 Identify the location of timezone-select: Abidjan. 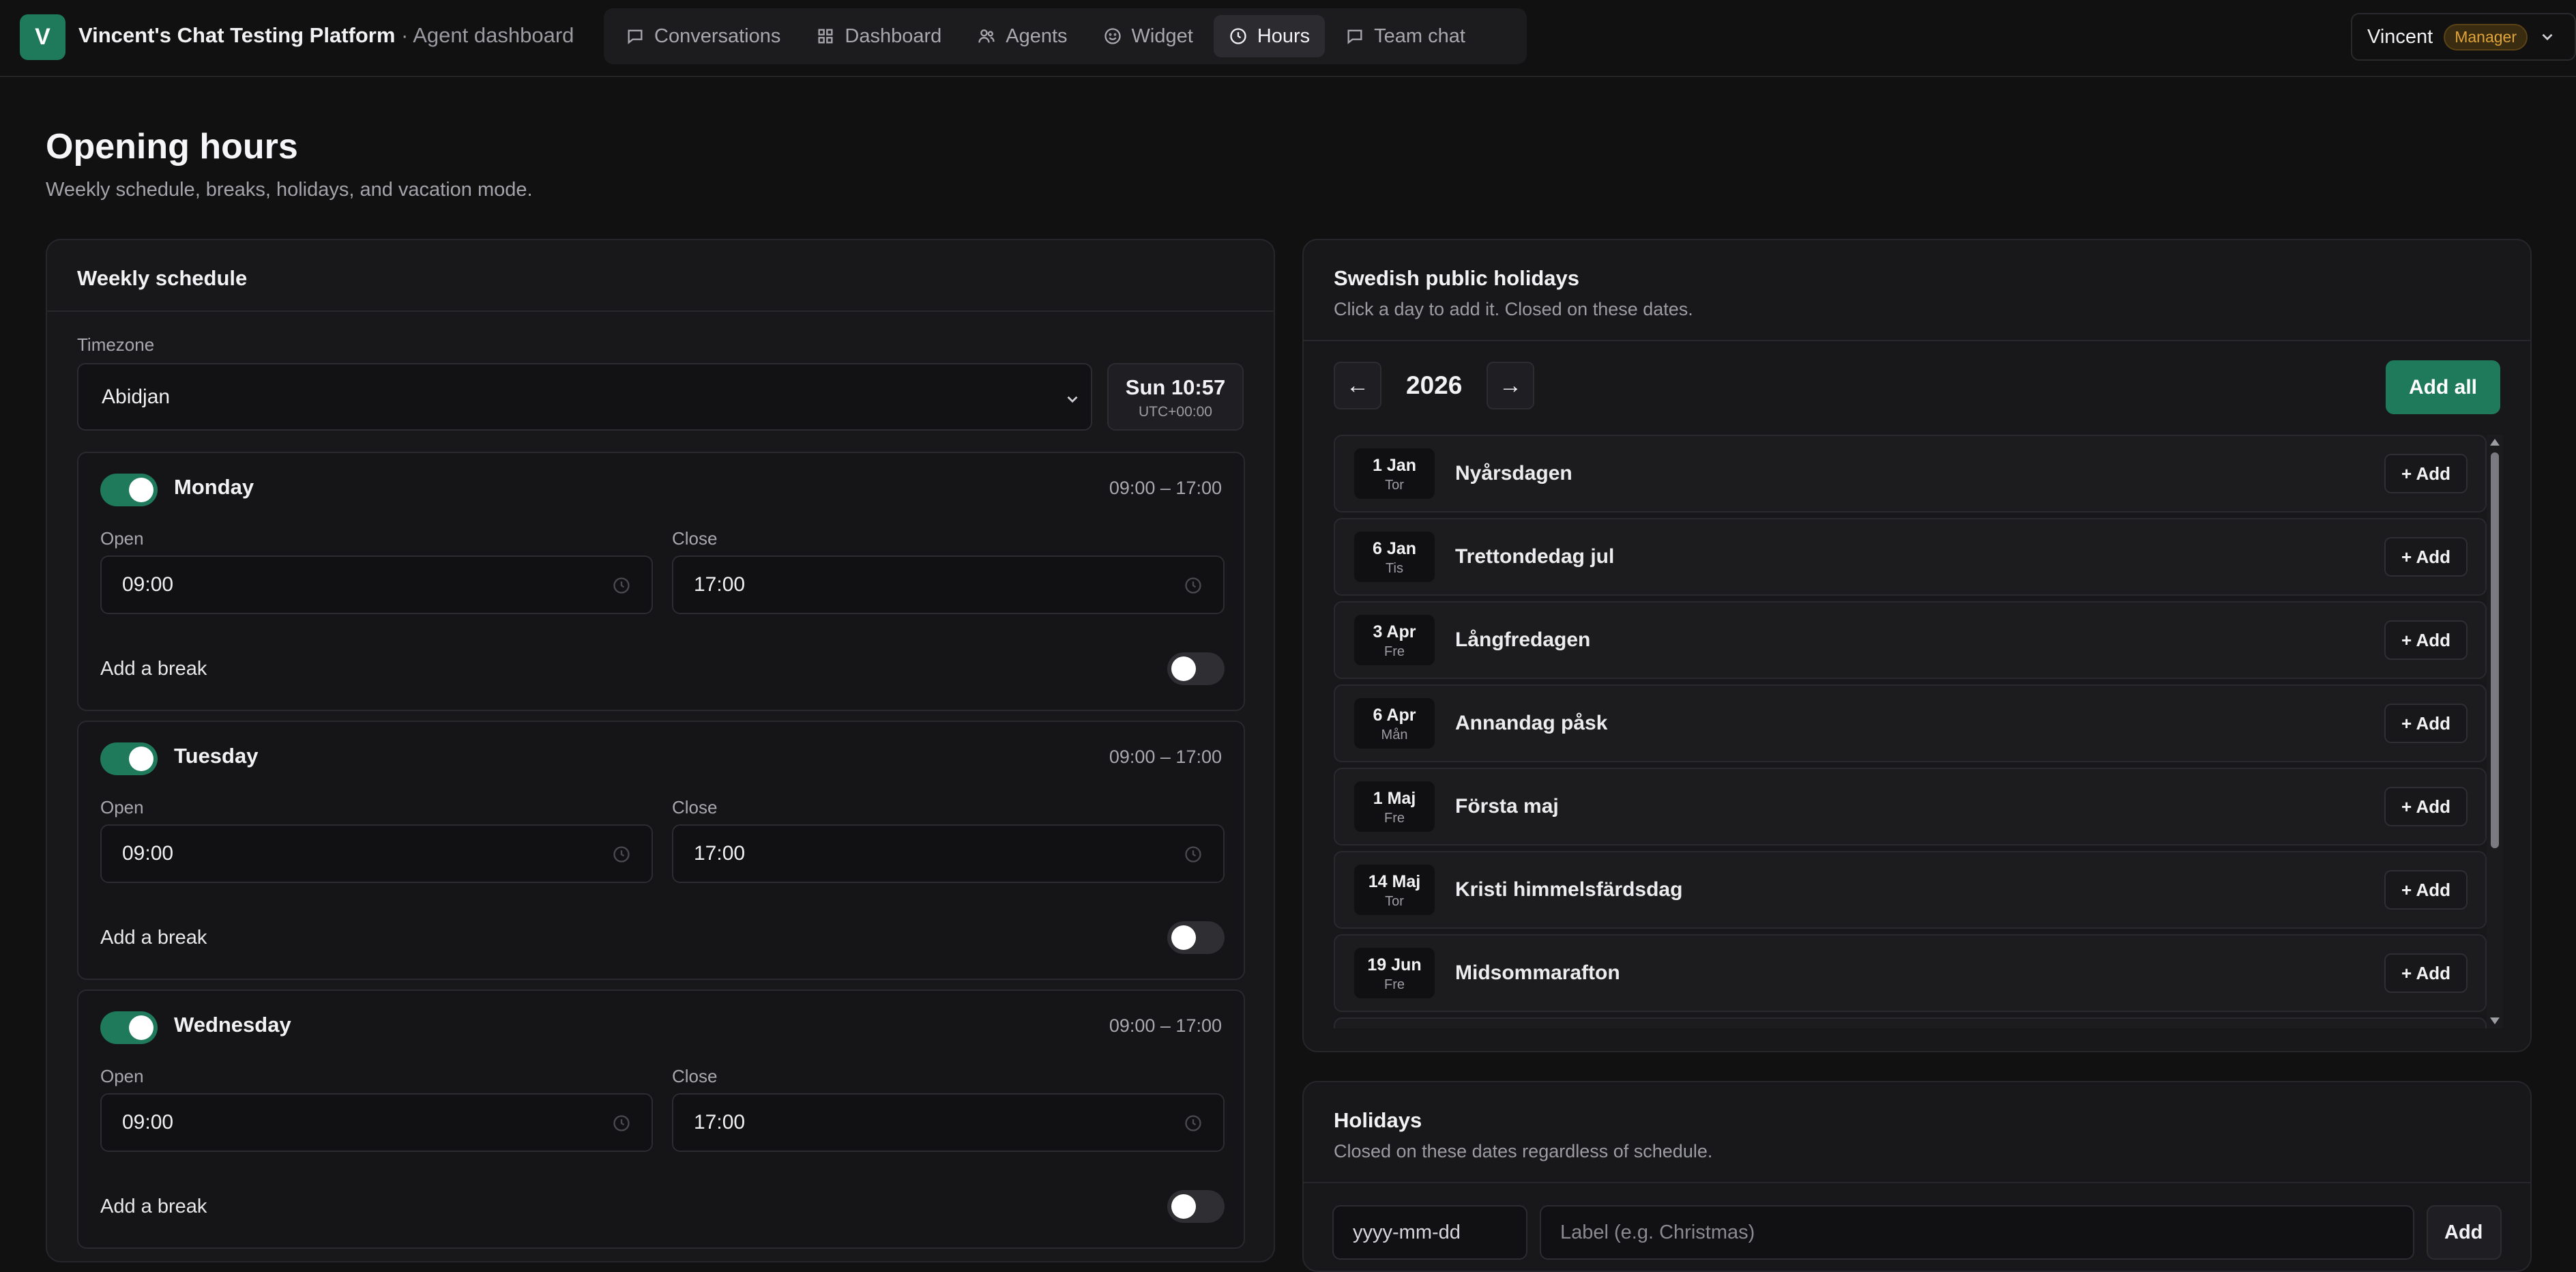
(584, 397).